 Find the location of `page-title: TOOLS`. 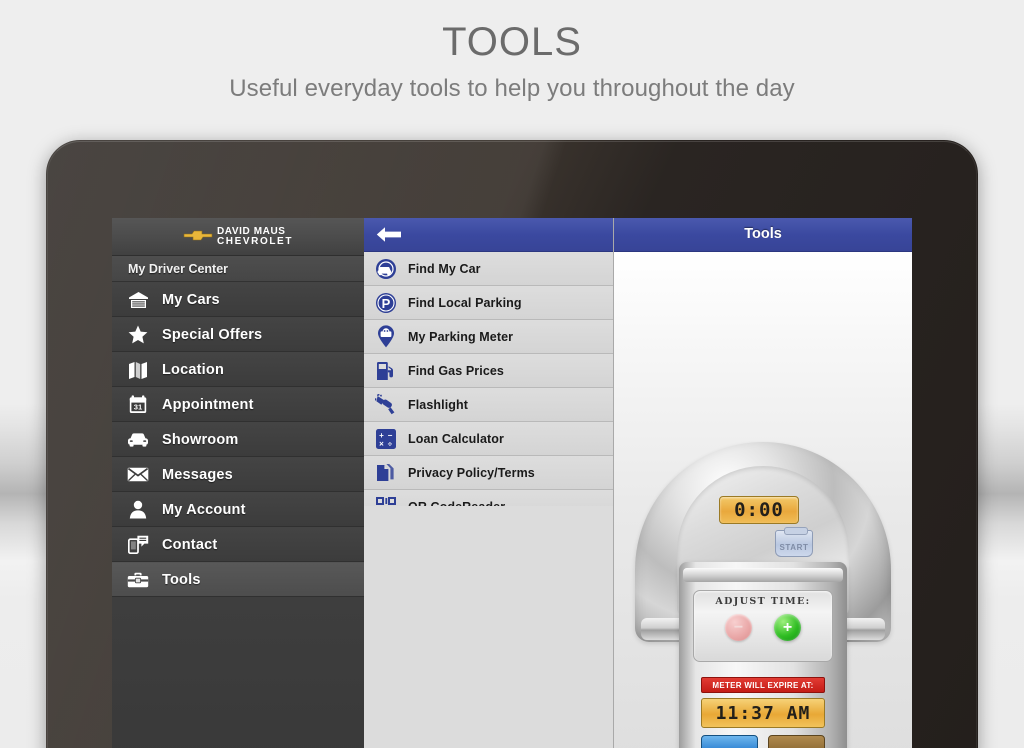

page-title: TOOLS is located at coordinates (512, 42).